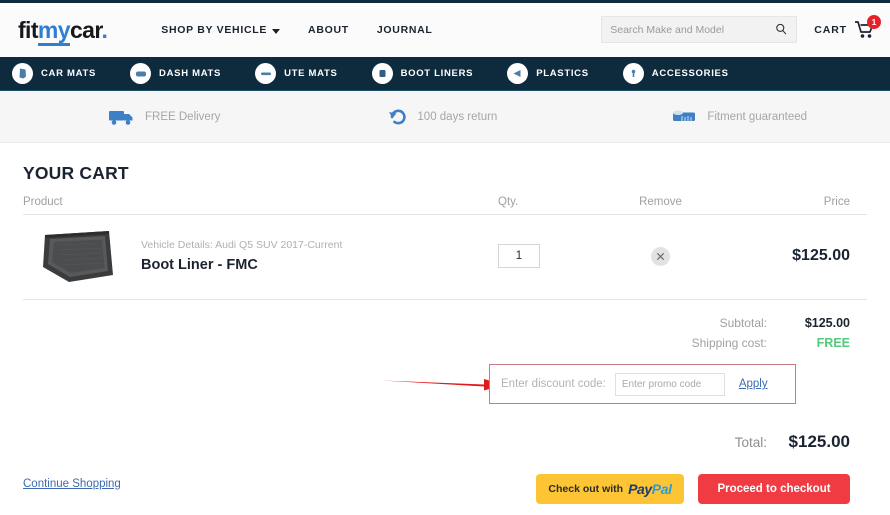 The width and height of the screenshot is (890, 515). Describe the element at coordinates (443, 385) in the screenshot. I see `annotation-arrow` at that location.